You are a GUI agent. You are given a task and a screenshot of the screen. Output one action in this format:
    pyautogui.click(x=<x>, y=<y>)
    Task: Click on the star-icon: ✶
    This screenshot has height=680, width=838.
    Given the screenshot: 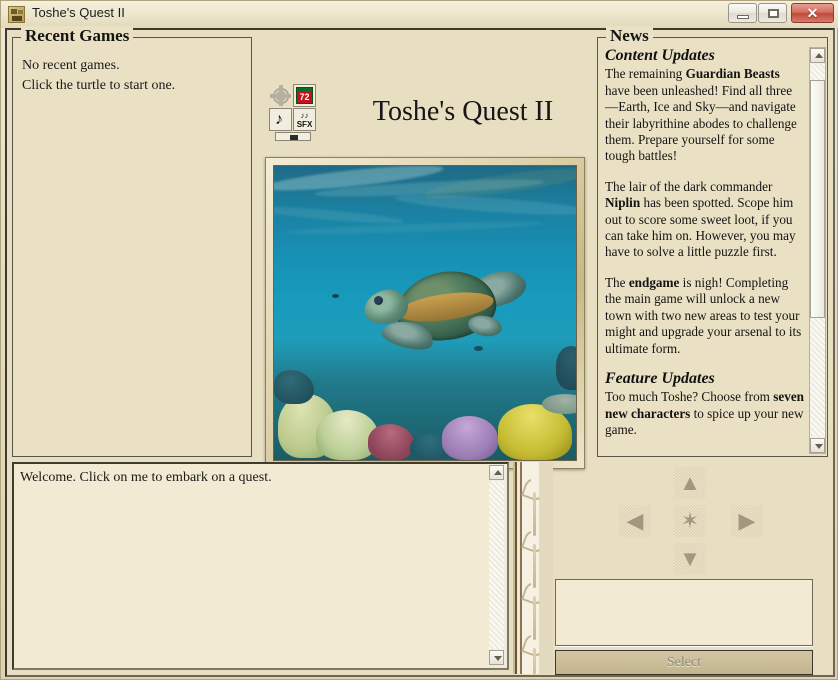 What is the action you would take?
    pyautogui.click(x=690, y=520)
    